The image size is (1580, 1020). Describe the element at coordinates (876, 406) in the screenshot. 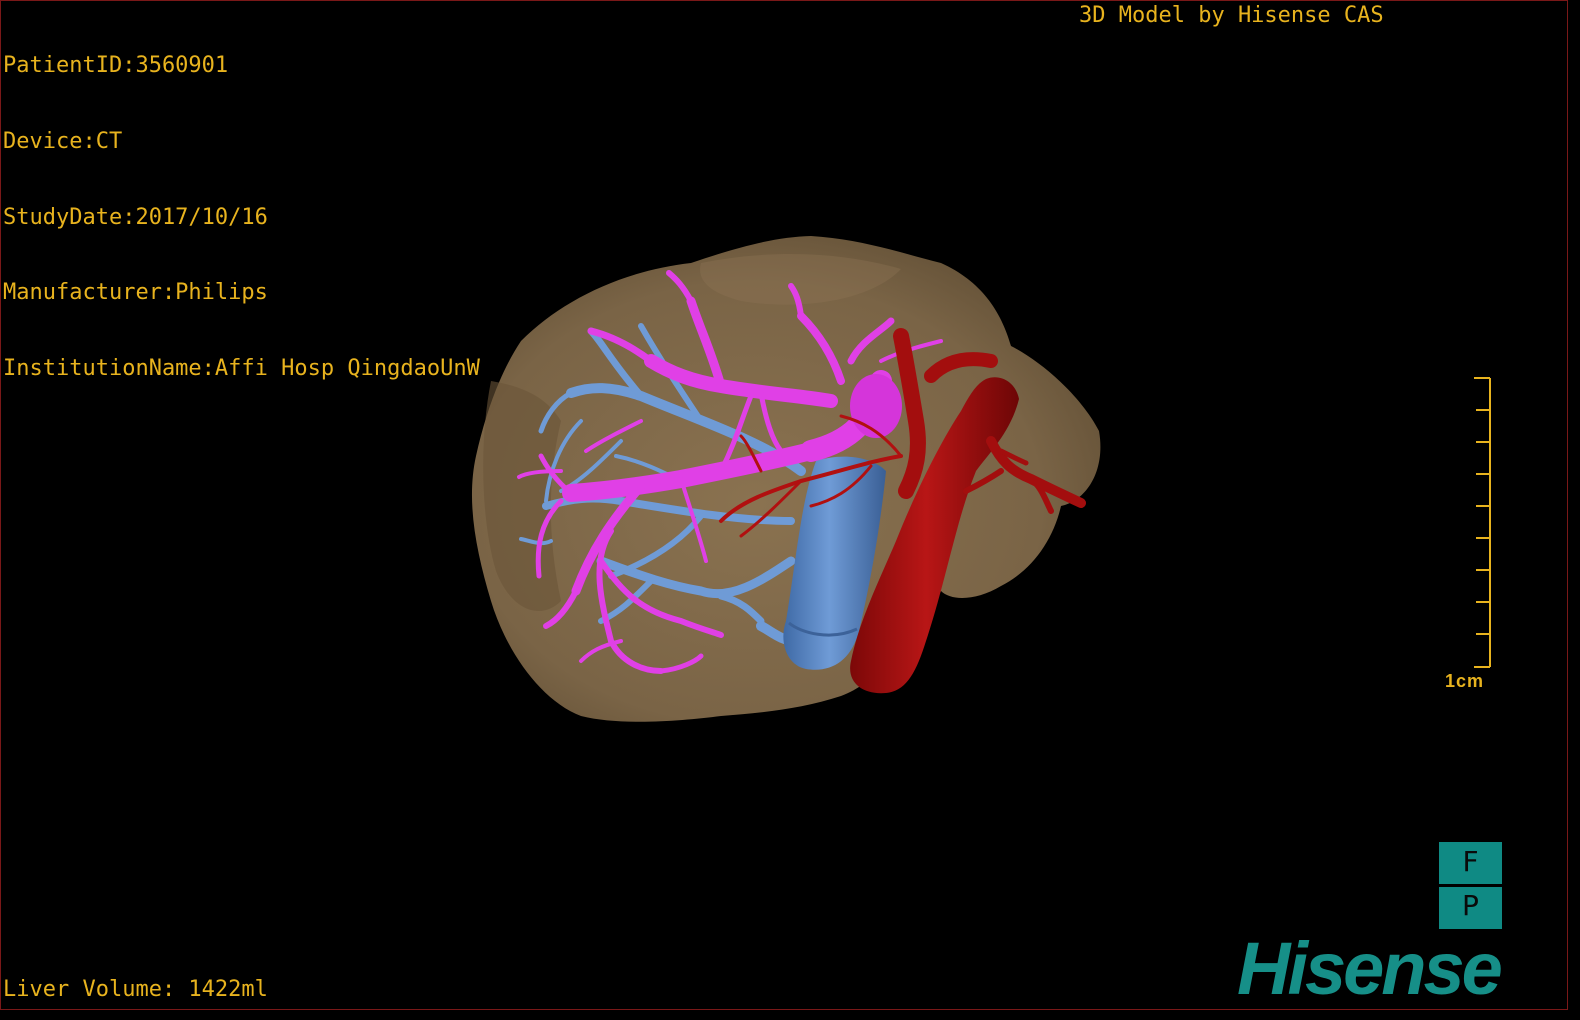

I see `portal-vein-confluence` at that location.